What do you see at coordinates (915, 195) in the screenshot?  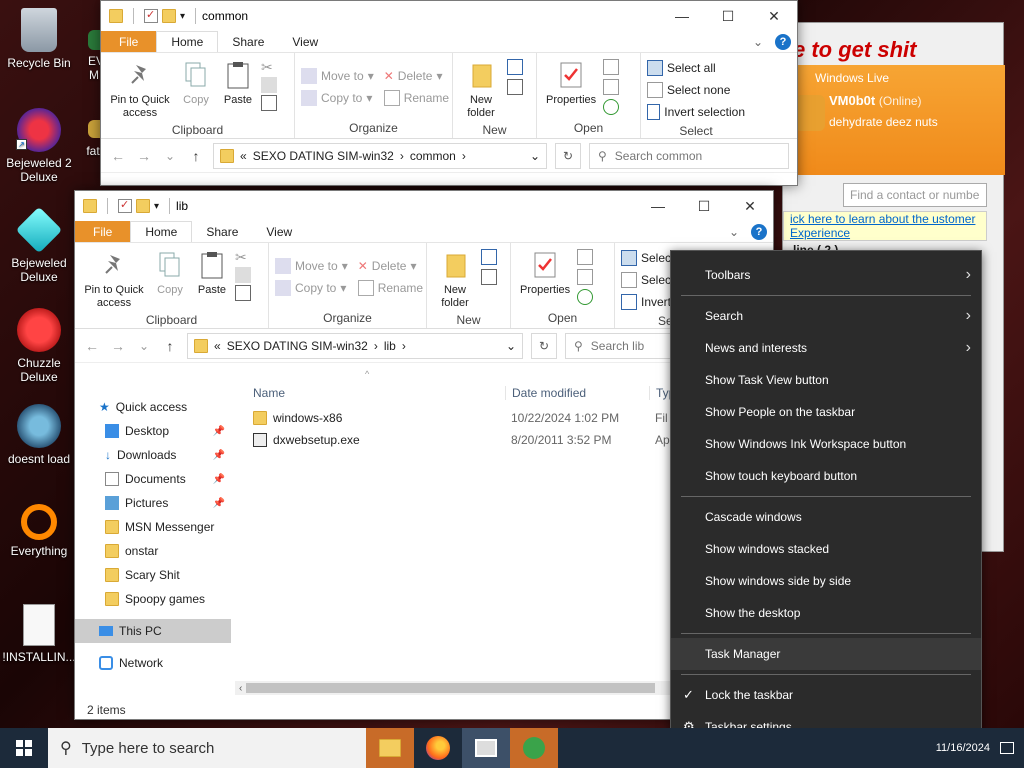 I see `contact-search-input: Find a contact or numbe` at bounding box center [915, 195].